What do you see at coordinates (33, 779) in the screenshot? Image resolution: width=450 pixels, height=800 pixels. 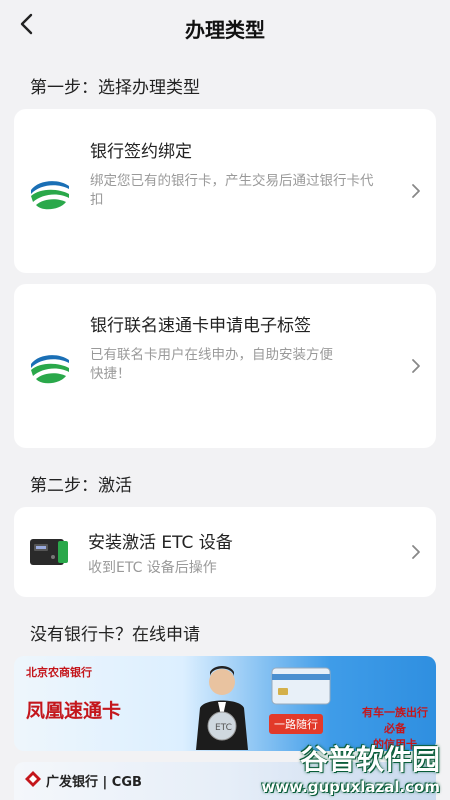 I see `cgb-logo-icon` at bounding box center [33, 779].